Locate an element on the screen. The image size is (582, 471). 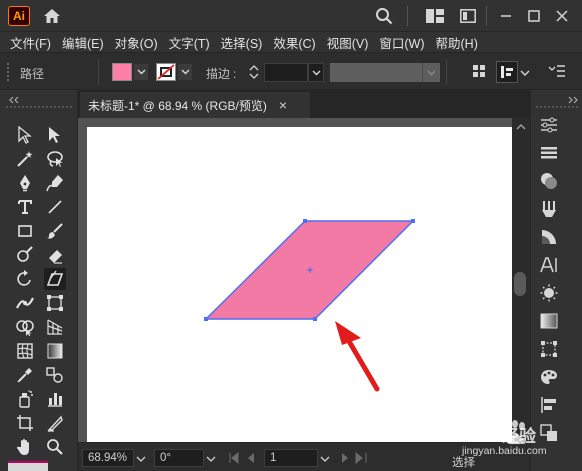
fill-stroke-indicator is located at coordinates (28, 466).